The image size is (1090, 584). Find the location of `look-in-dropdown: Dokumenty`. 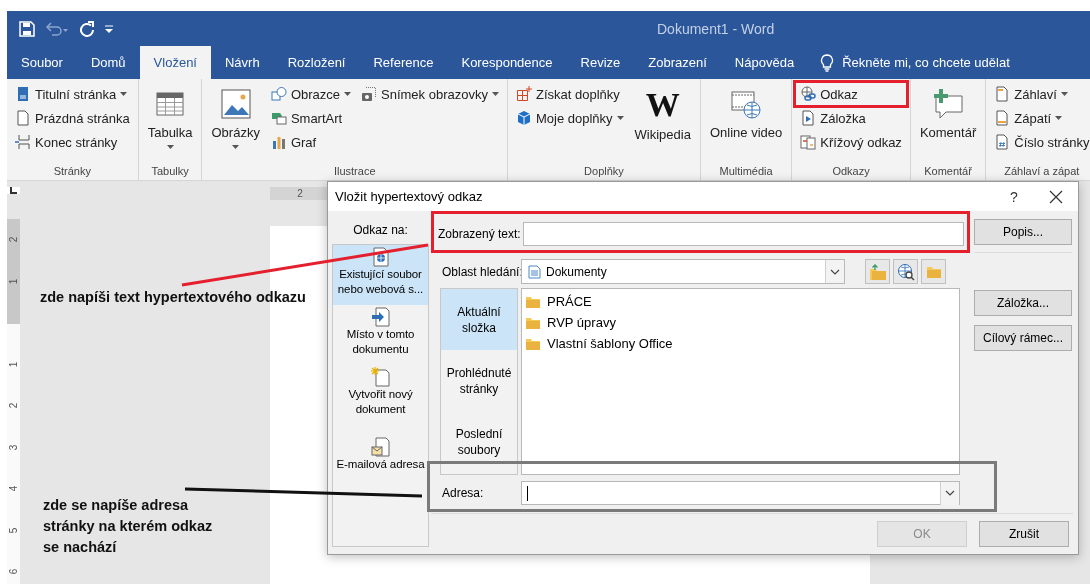

look-in-dropdown: Dokumenty is located at coordinates (683, 271).